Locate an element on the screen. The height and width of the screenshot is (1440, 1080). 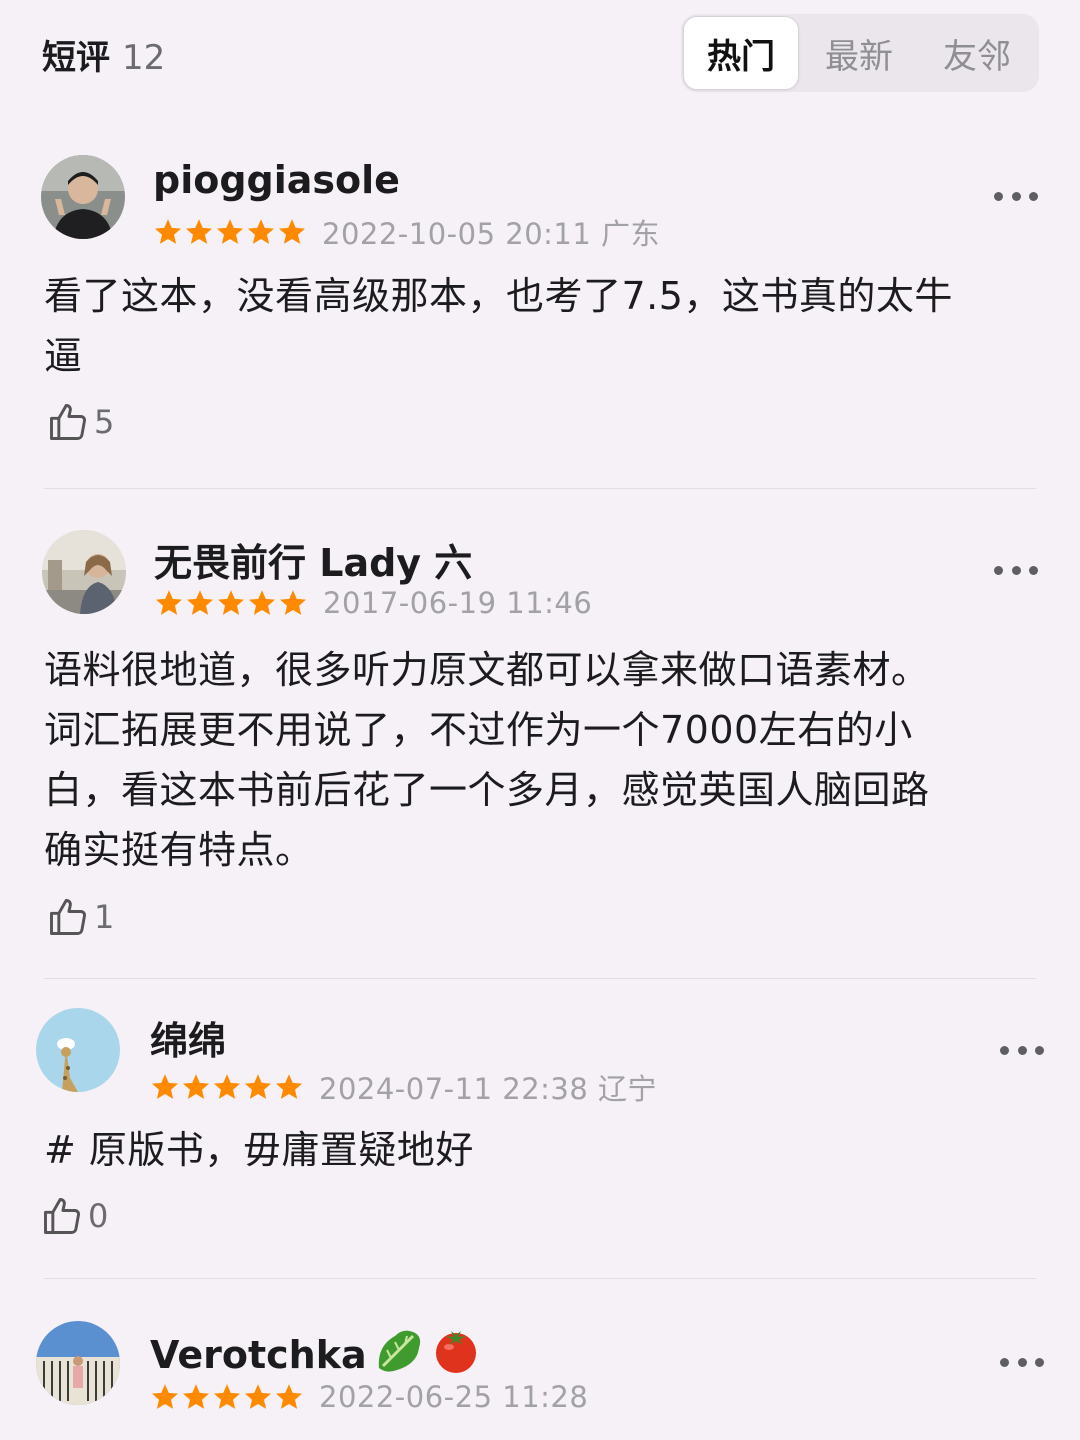
review-content: # 原版书，毋庸置疑地好 is located at coordinates (544, 1150).